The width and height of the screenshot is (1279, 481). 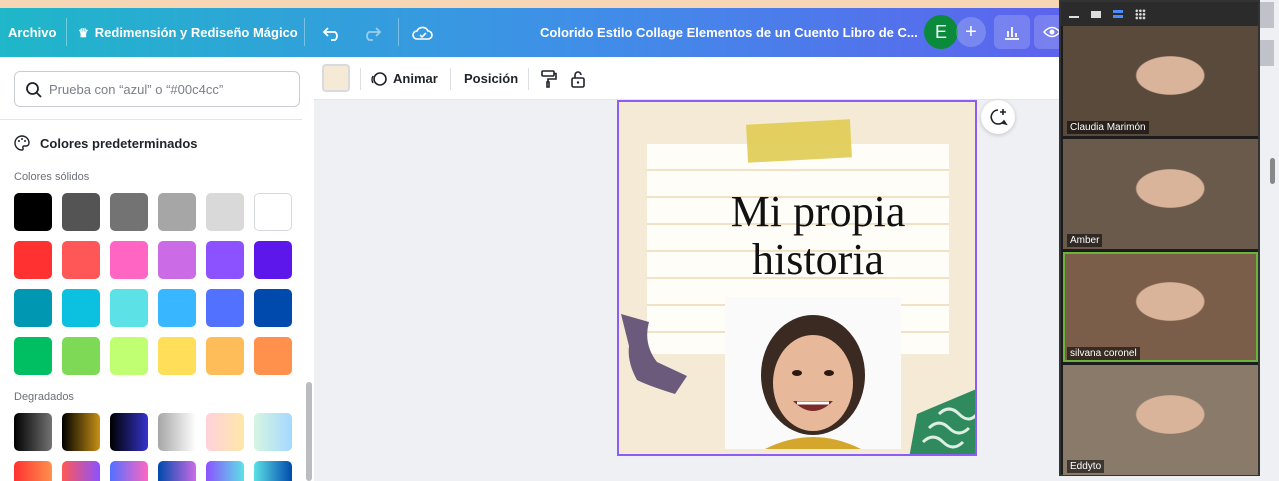 I want to click on redo-icon, so click(x=374, y=33).